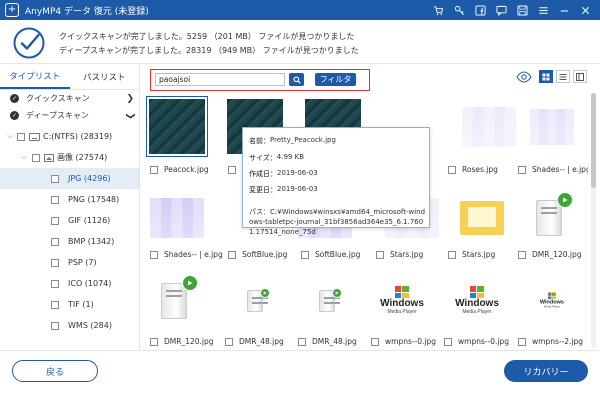 Image resolution: width=600 pixels, height=395 pixels. What do you see at coordinates (55, 262) in the screenshot?
I see `psp-checkbox` at bounding box center [55, 262].